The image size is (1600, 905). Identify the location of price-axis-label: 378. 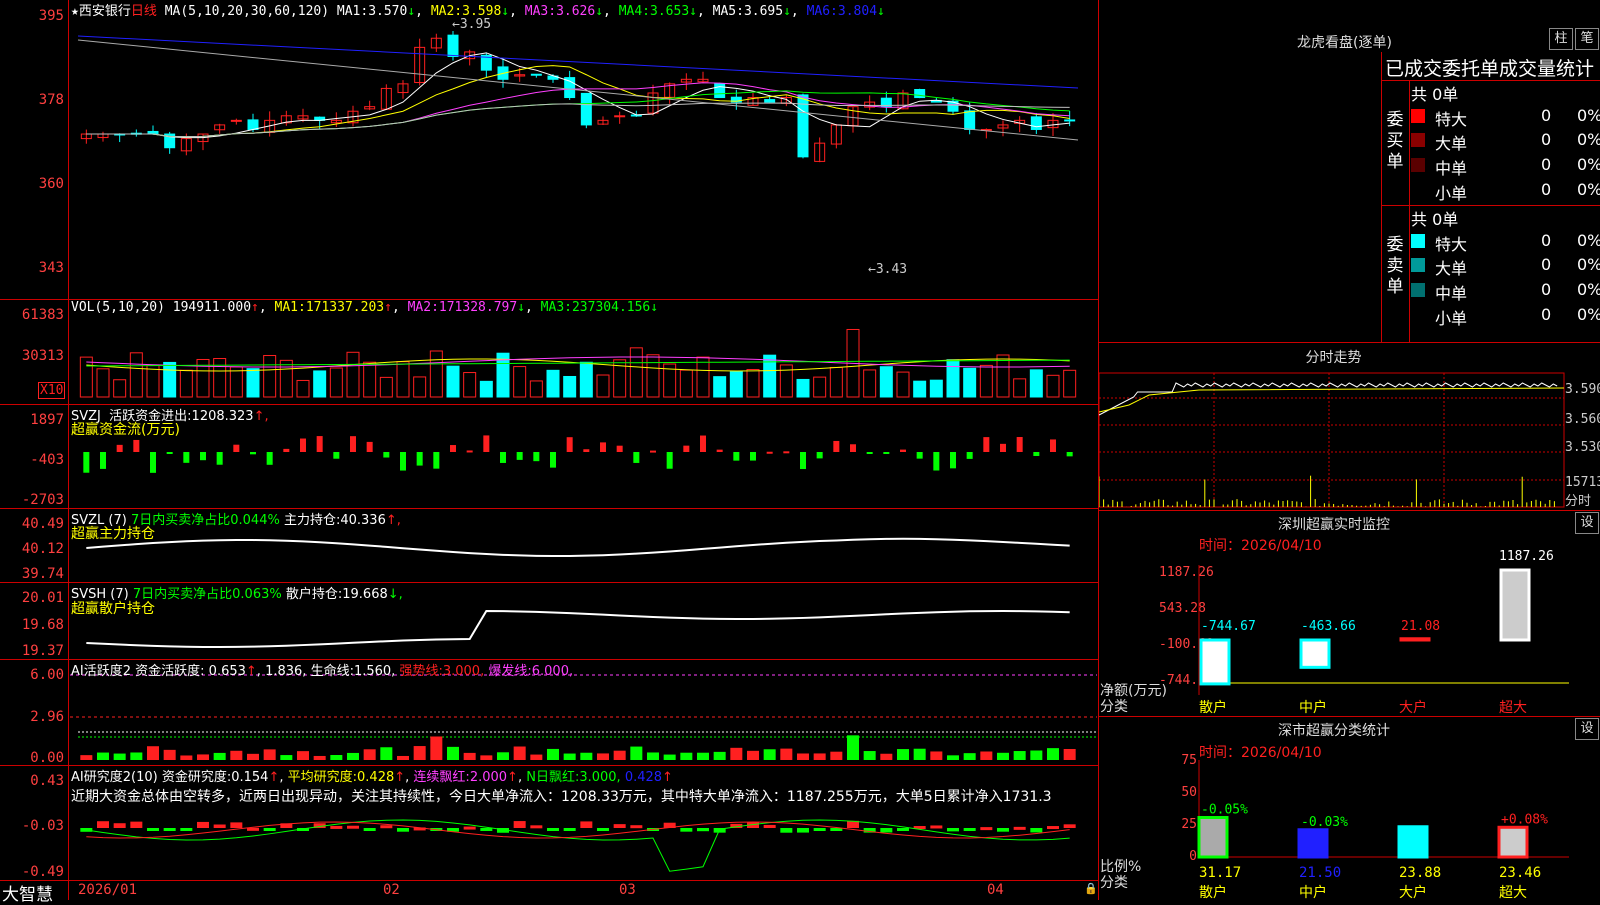
(51, 100).